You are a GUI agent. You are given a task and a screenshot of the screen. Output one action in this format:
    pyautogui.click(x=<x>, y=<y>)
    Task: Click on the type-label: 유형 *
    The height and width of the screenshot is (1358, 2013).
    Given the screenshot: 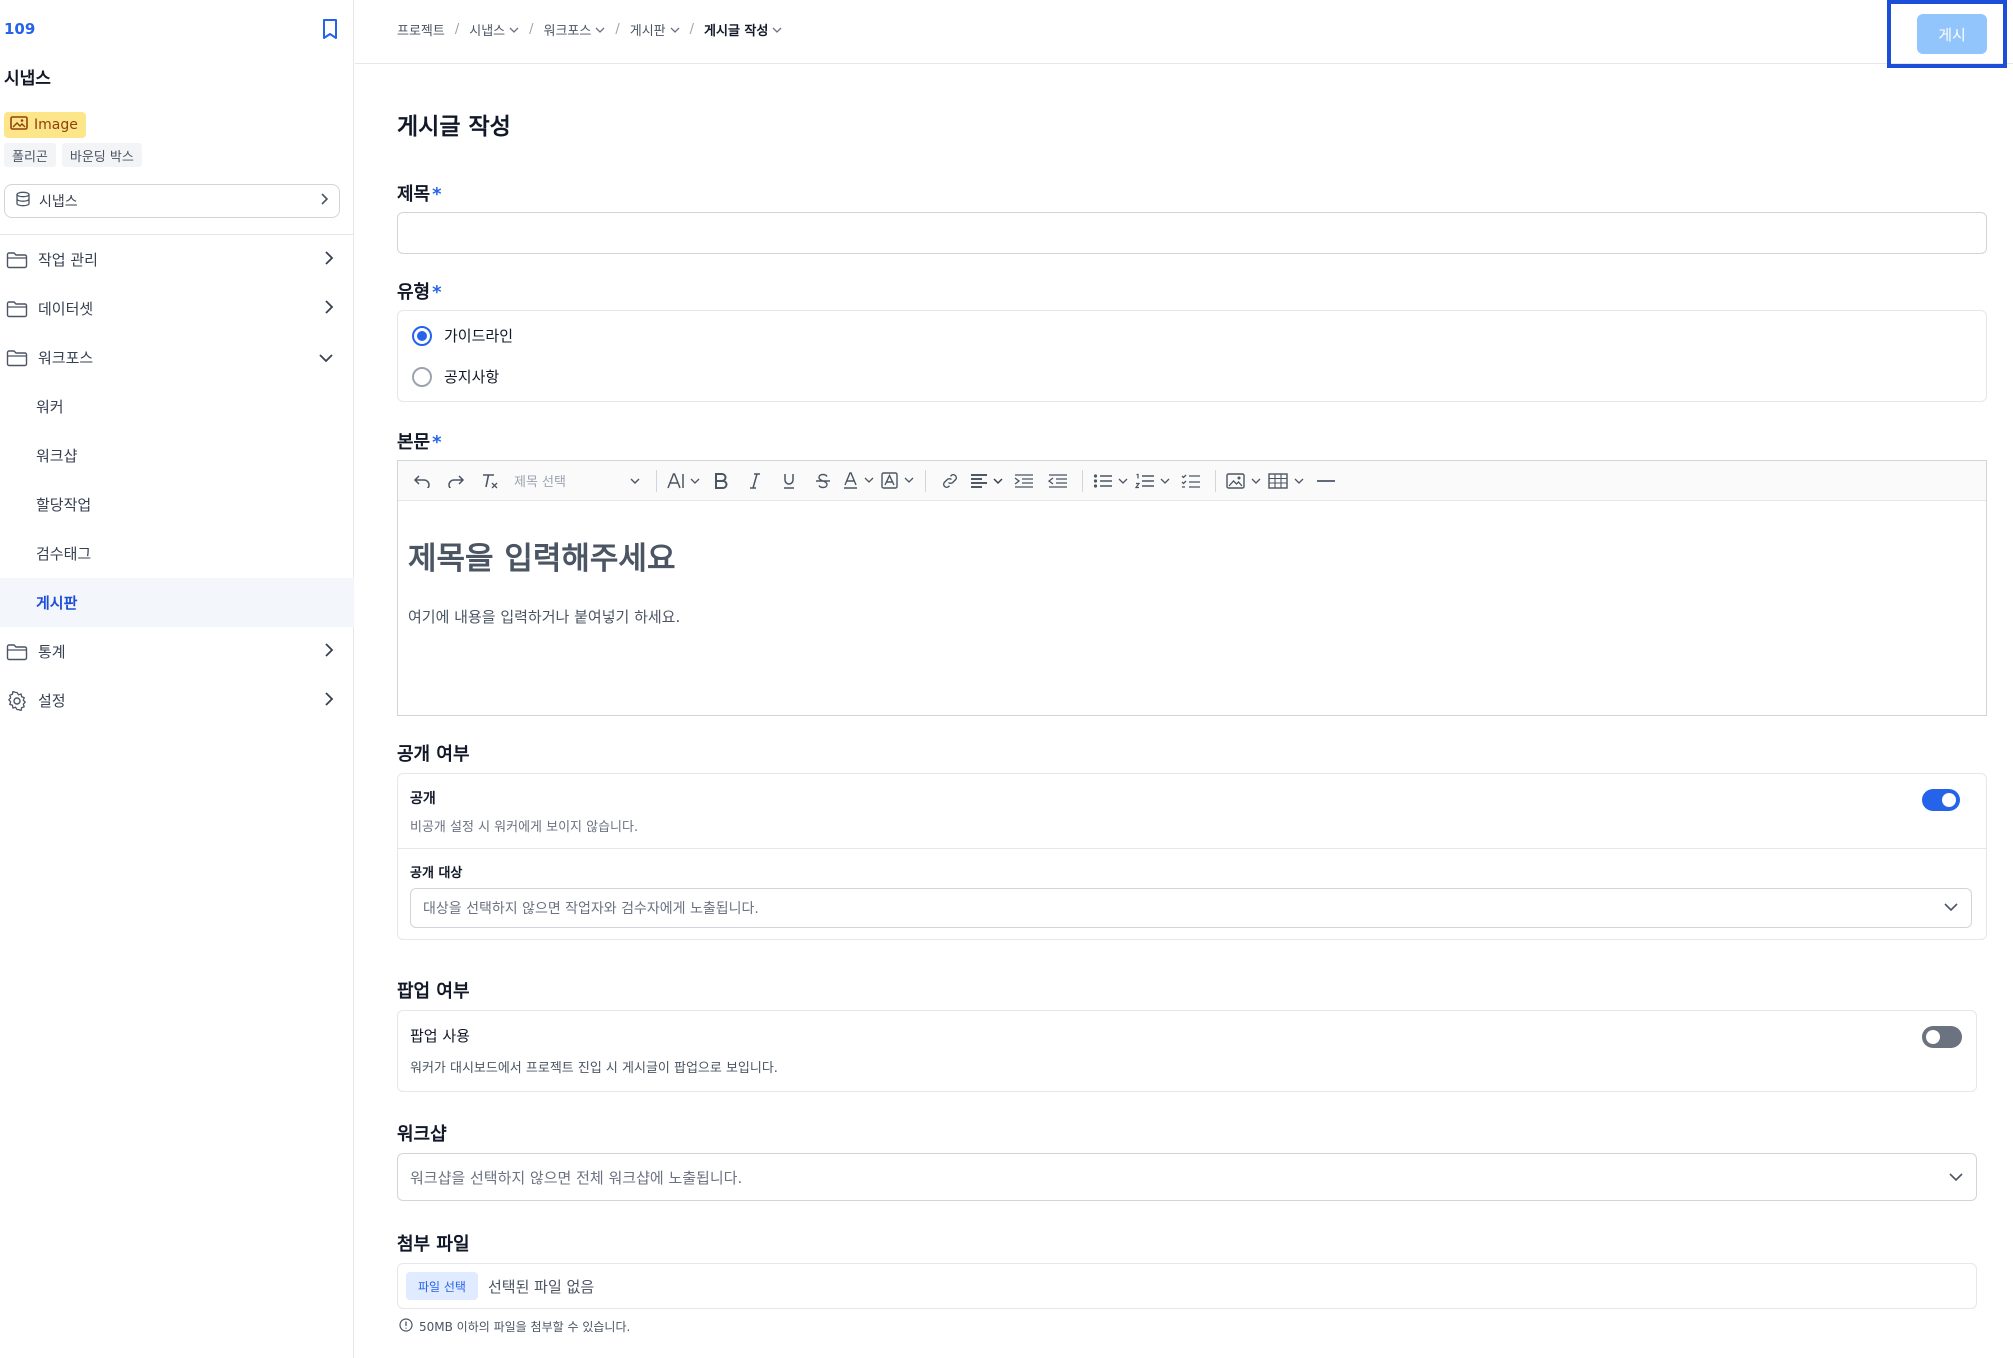 What is the action you would take?
    pyautogui.click(x=419, y=291)
    